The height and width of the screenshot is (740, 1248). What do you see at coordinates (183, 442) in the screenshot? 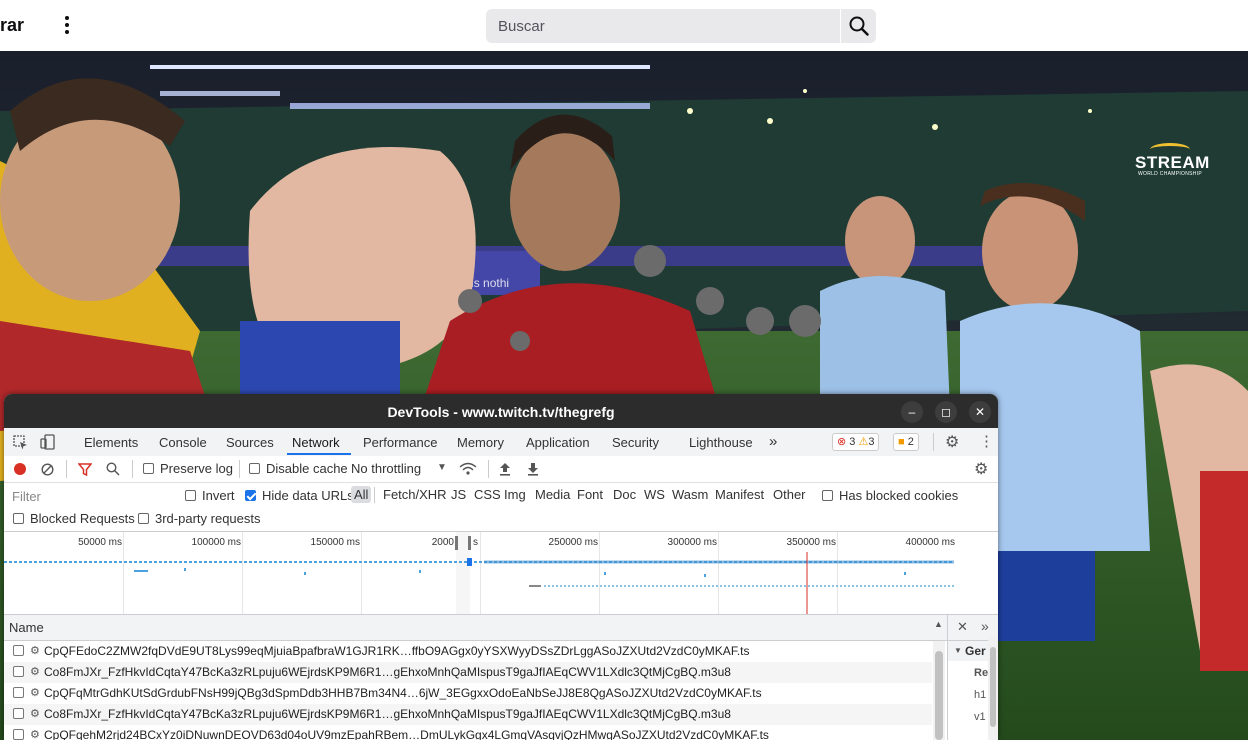
I see `tab-console: Console` at bounding box center [183, 442].